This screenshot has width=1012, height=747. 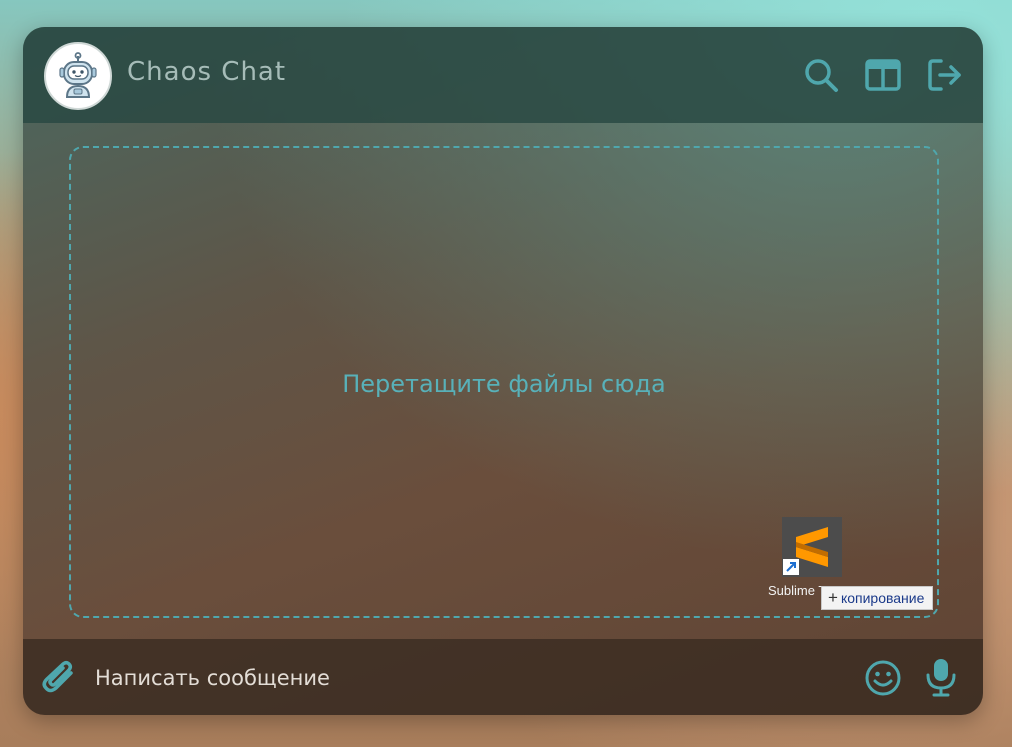 I want to click on app-title: Chaos Chat, so click(x=207, y=72).